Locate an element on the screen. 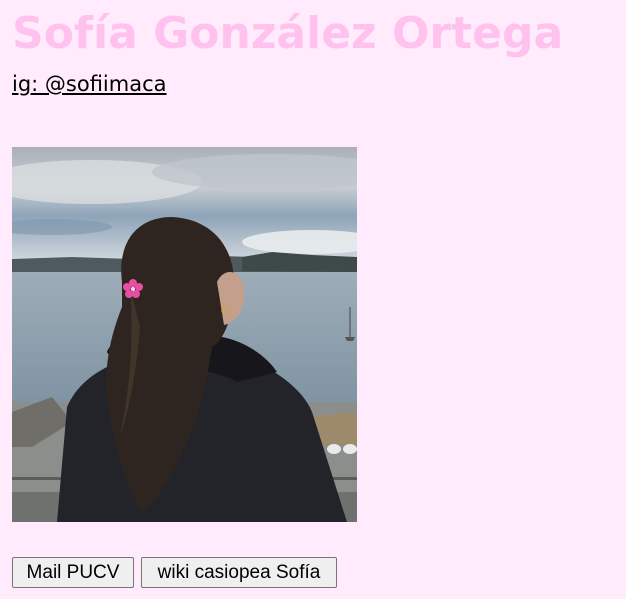 Image resolution: width=626 pixels, height=599 pixels. wiki-casiopea-button: wiki casiopea Sofía is located at coordinates (239, 572).